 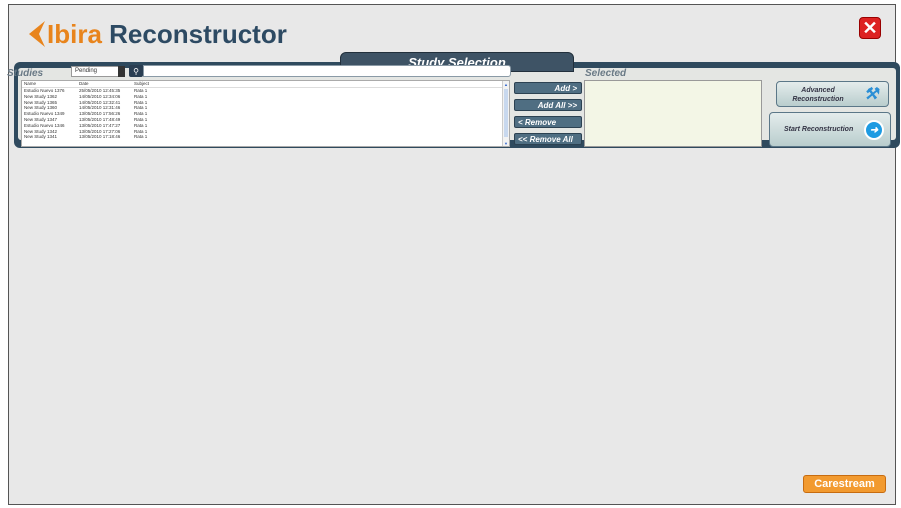 I want to click on scroll-thumb, so click(x=506, y=113).